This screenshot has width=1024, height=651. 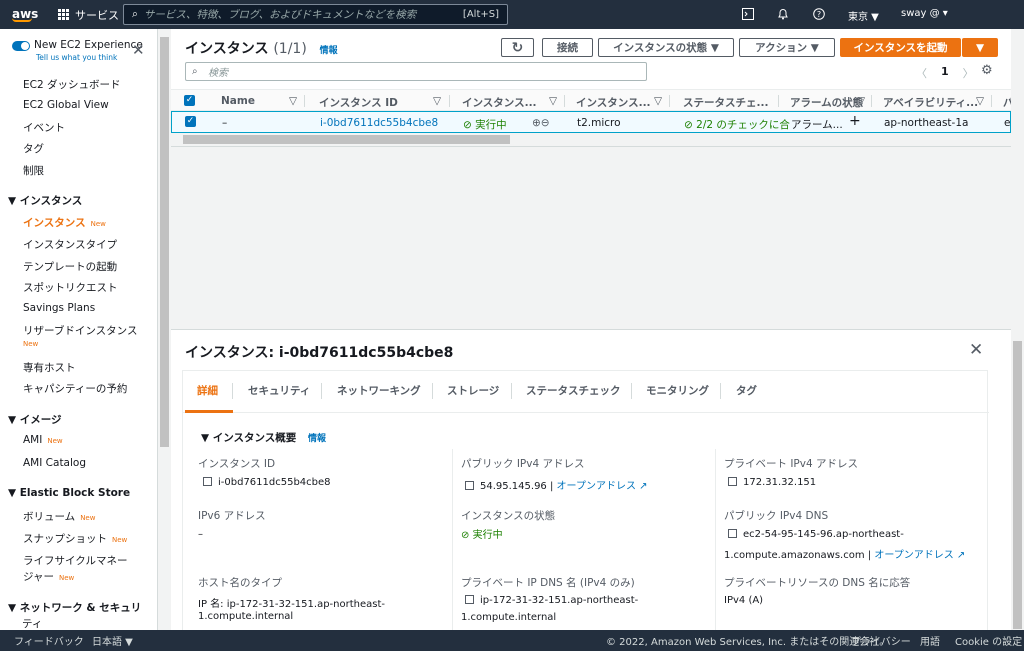 What do you see at coordinates (32, 623) in the screenshot?
I see `sidebar-section-network-2: ティ` at bounding box center [32, 623].